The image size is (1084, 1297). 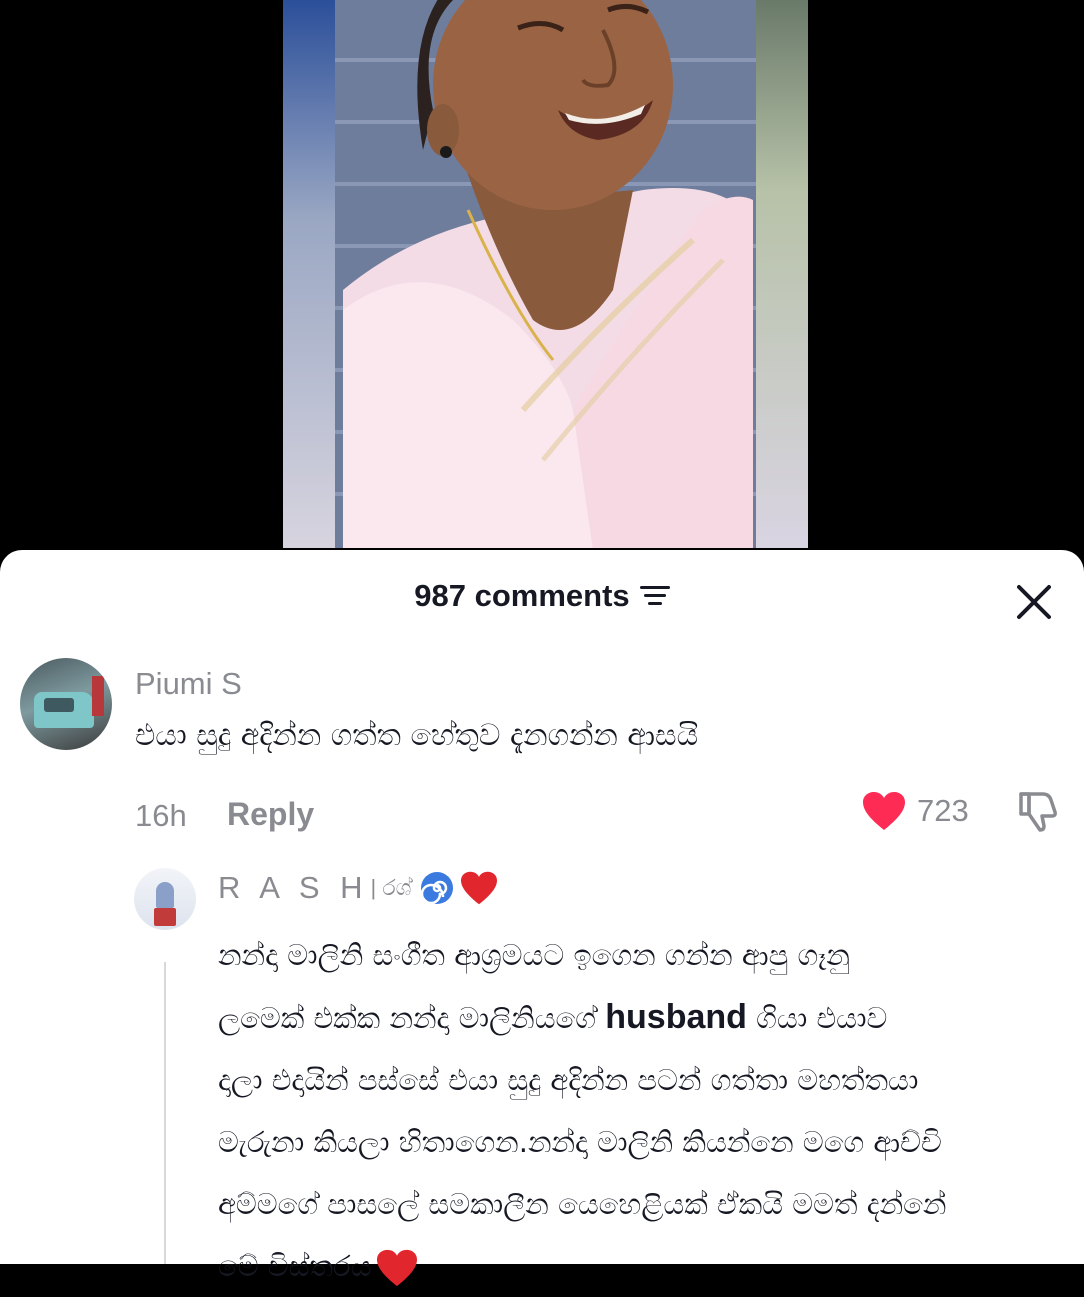 I want to click on thread-line, so click(x=165, y=1113).